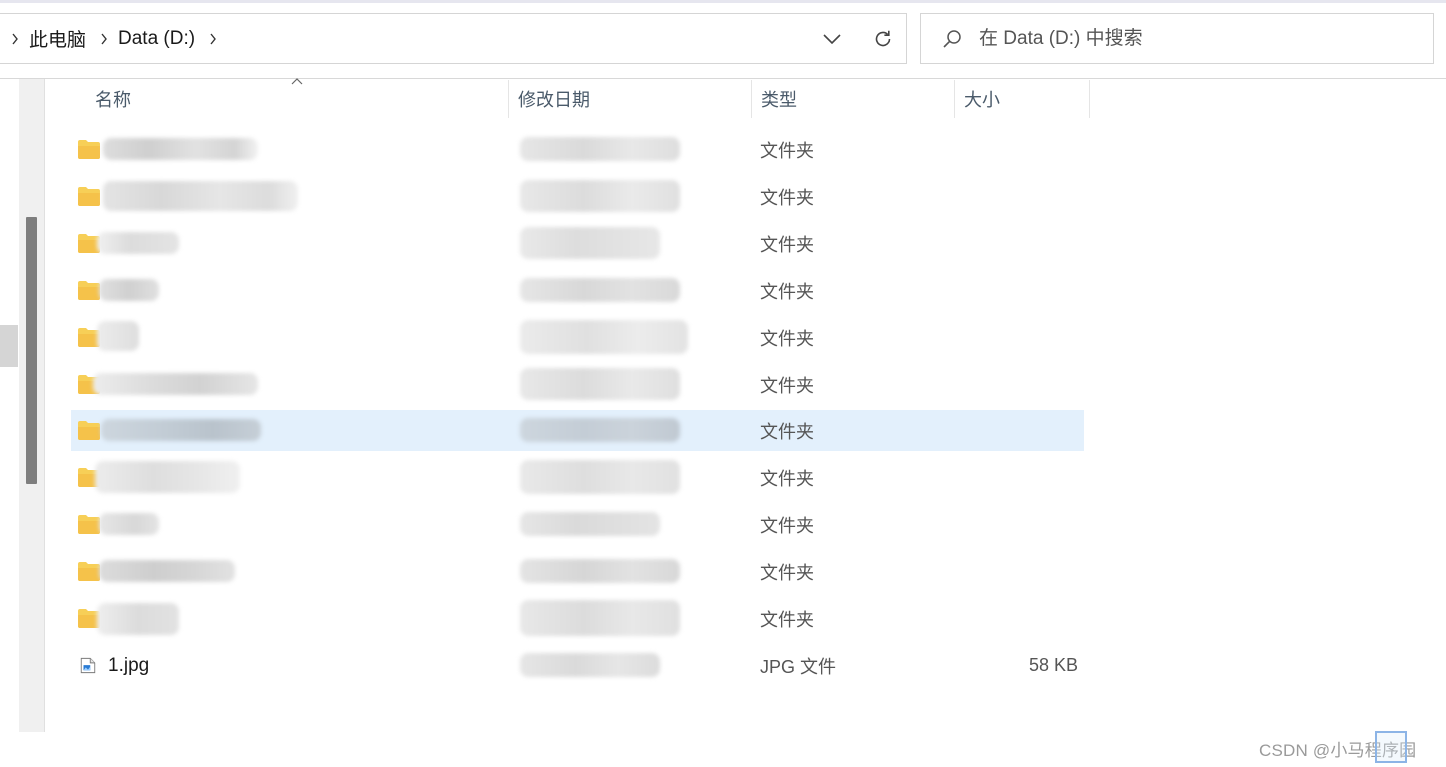 The image size is (1446, 767). I want to click on list-item-selected: 文件夹, so click(577, 430).